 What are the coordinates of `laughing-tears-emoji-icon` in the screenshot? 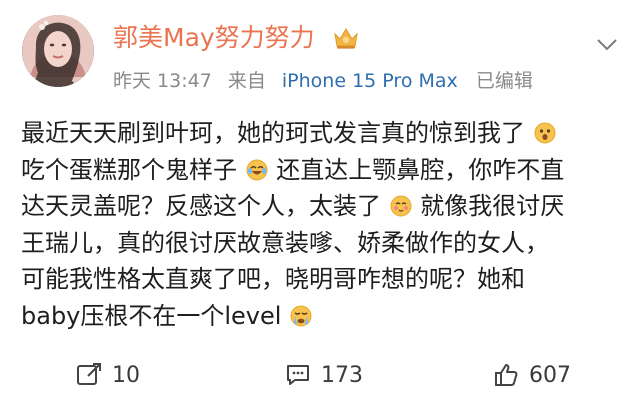 It's located at (257, 170).